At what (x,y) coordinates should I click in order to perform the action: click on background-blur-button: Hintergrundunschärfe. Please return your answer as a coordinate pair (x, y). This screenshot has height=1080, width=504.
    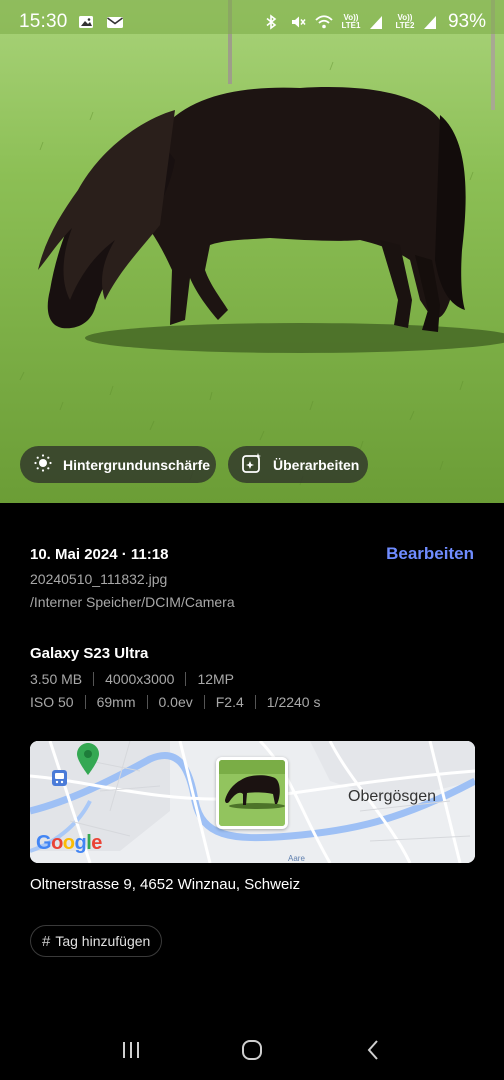
    Looking at the image, I should click on (118, 464).